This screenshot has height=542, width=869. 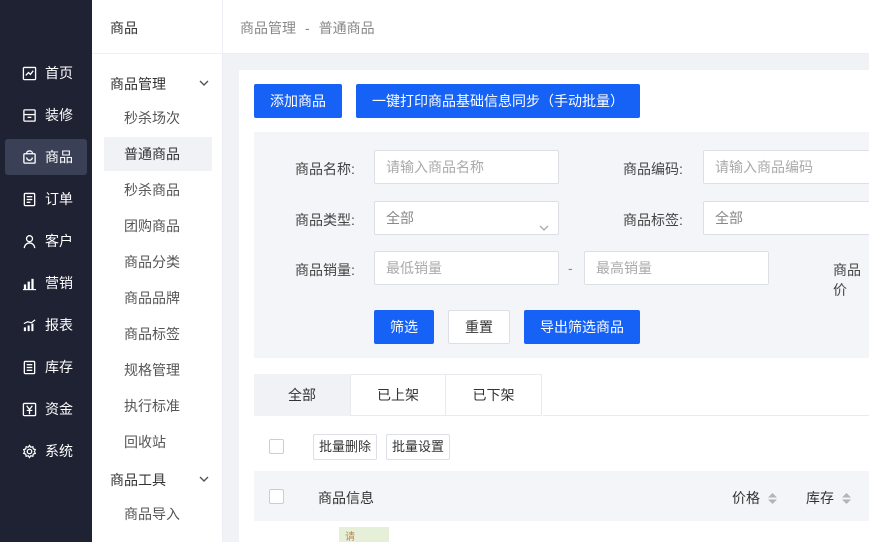 What do you see at coordinates (653, 169) in the screenshot?
I see `goods-code-label: 商品编码:` at bounding box center [653, 169].